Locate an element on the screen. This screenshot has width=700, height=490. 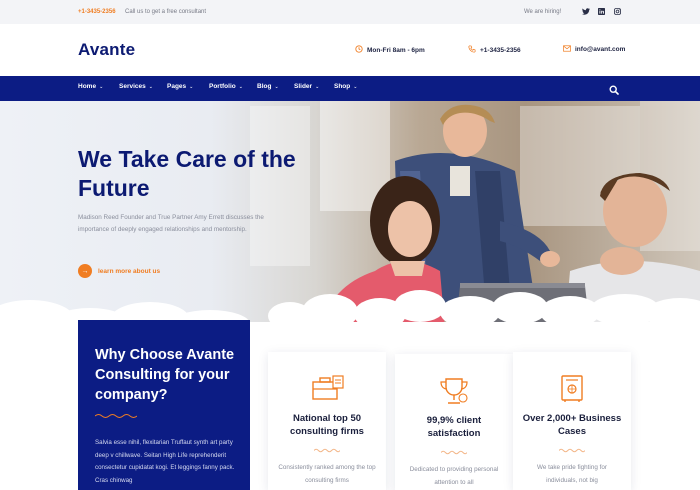
email-info: info@avant.com is located at coordinates (594, 49).